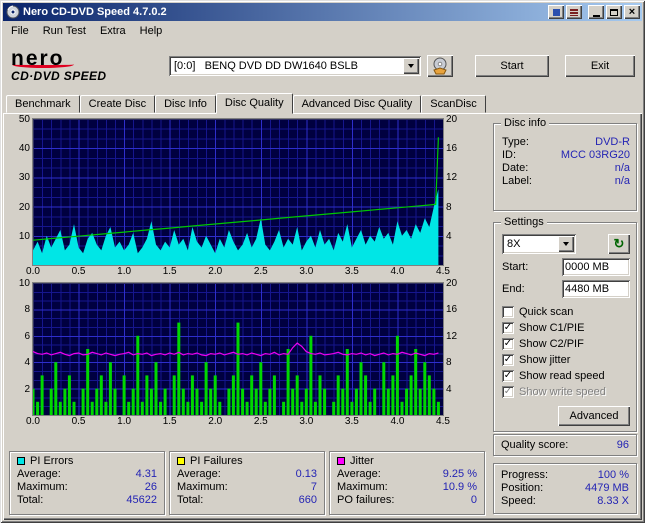  I want to click on checkbox-box, so click(508, 311).